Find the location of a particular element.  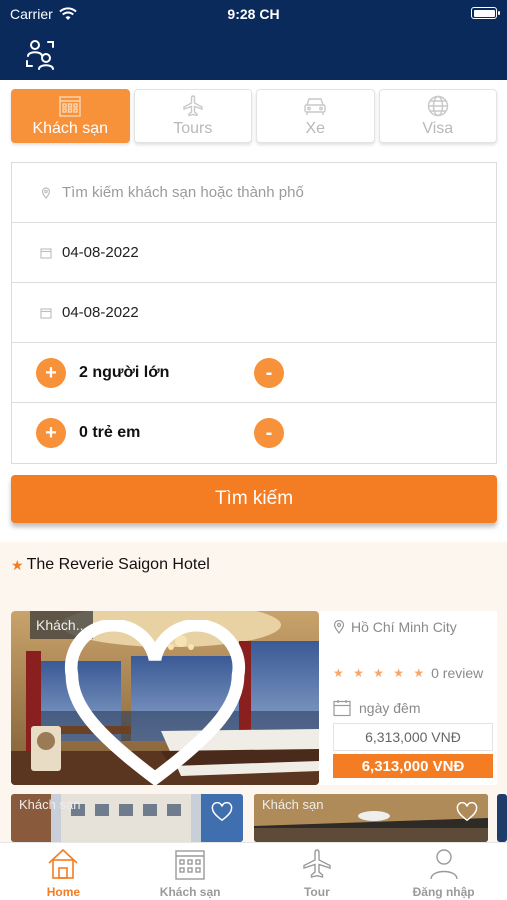

category-tabs: Khách sạn Tours Xe Visa is located at coordinates (254, 116).